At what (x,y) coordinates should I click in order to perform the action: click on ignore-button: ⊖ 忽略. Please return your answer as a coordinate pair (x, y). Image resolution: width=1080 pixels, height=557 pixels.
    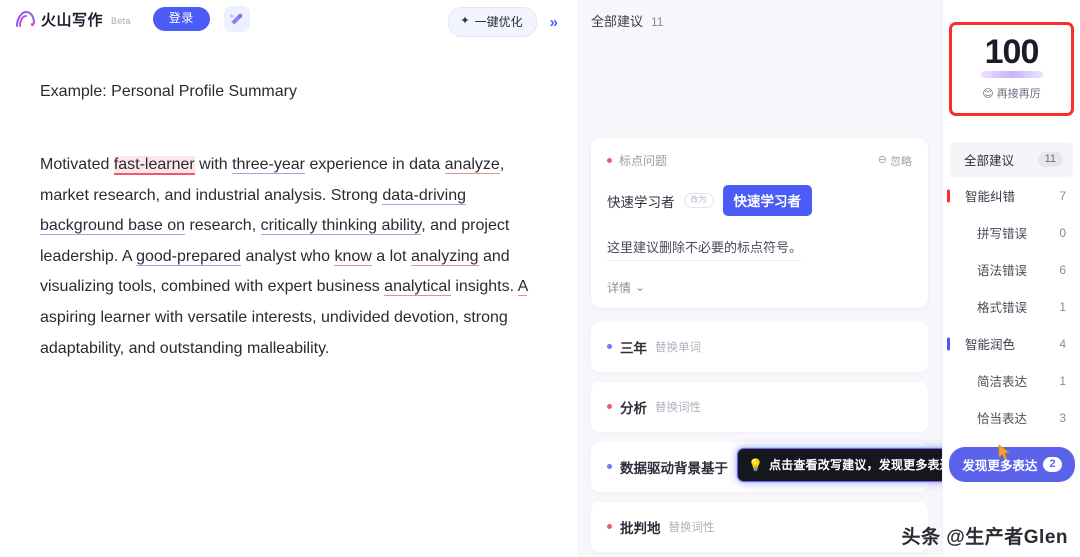
    Looking at the image, I should click on (895, 161).